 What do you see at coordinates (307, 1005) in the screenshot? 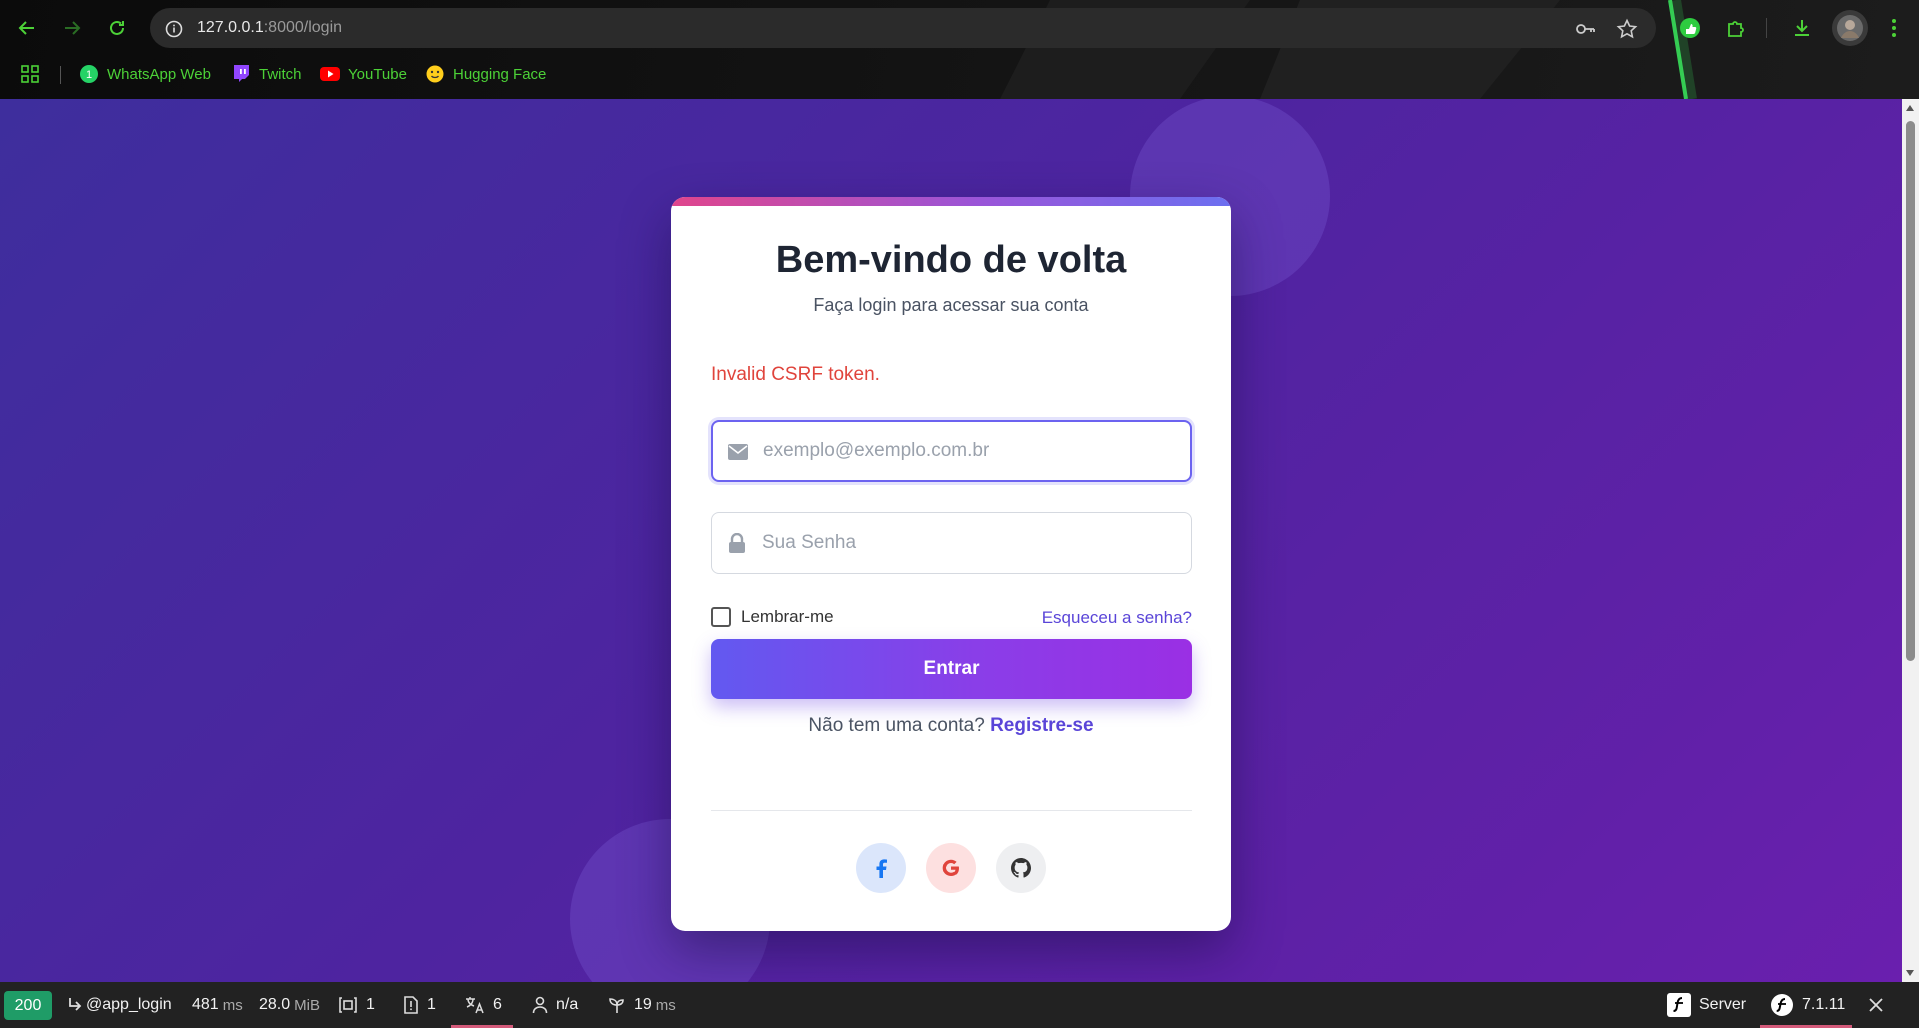
I see `memory-unit: MiB` at bounding box center [307, 1005].